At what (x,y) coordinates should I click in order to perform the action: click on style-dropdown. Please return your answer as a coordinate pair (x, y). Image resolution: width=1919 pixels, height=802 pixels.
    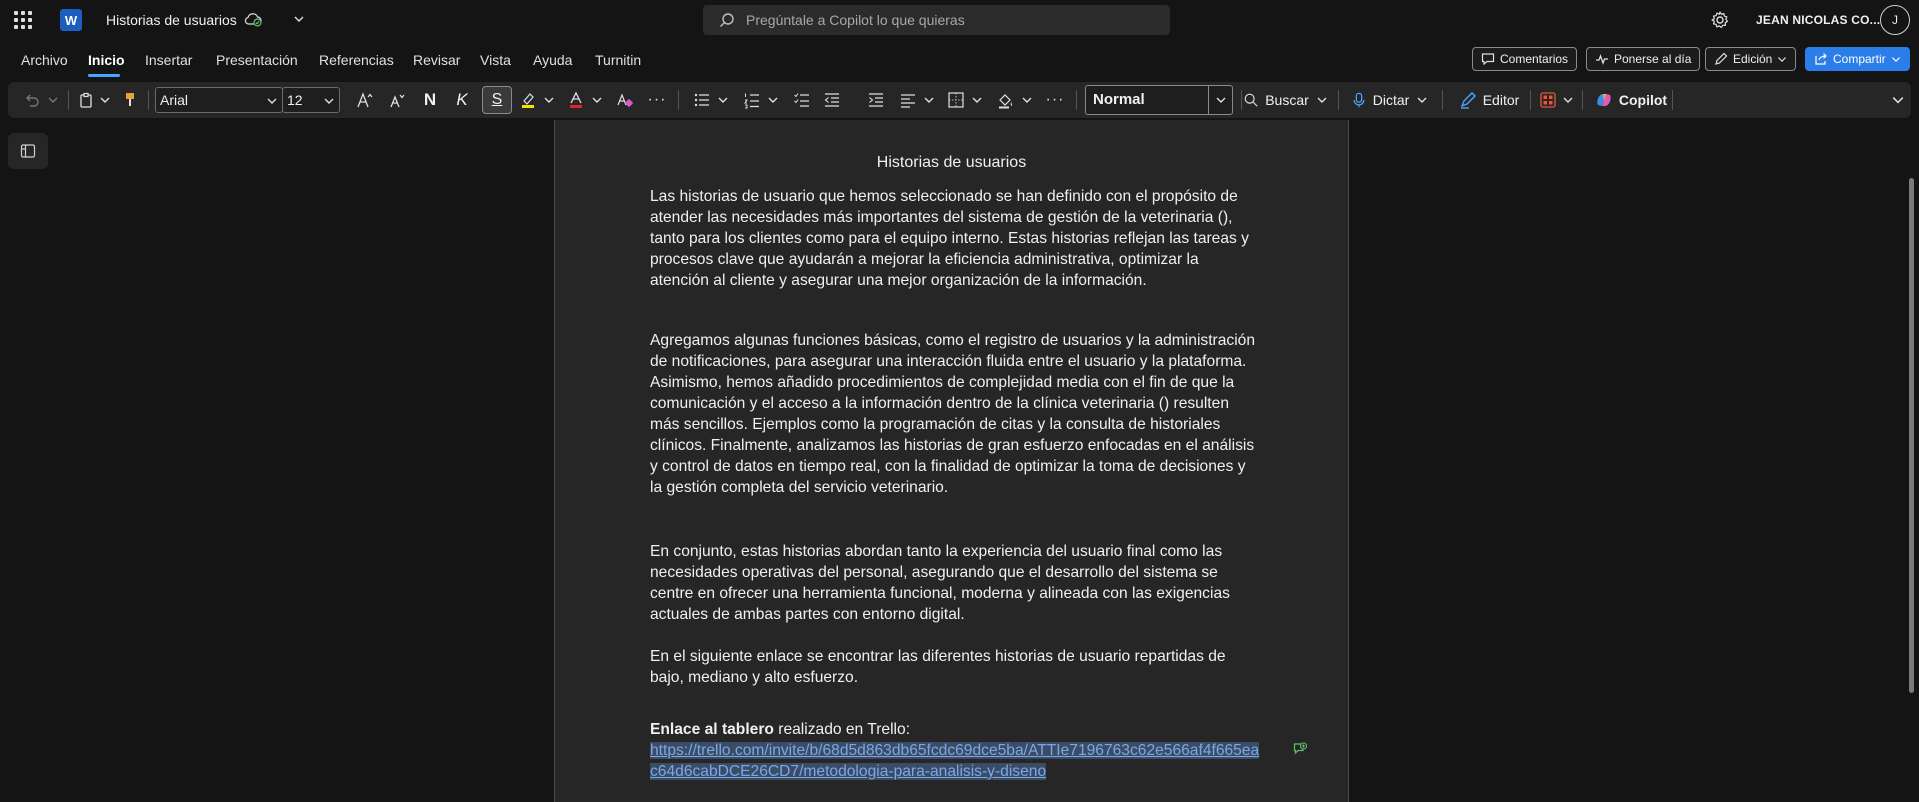
    Looking at the image, I should click on (1220, 100).